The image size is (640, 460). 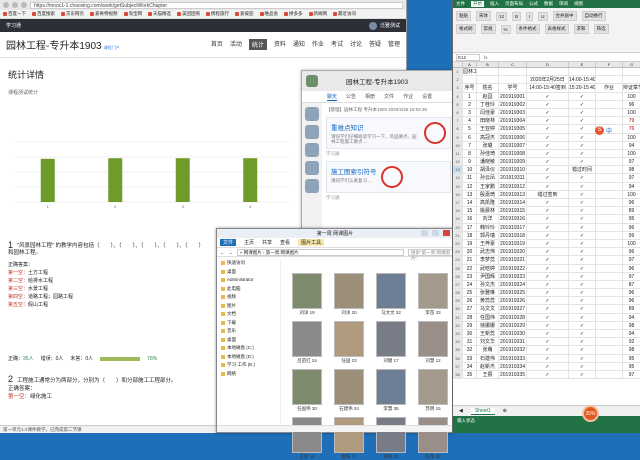 I want to click on ribbon-button: %, so click(x=505, y=29).